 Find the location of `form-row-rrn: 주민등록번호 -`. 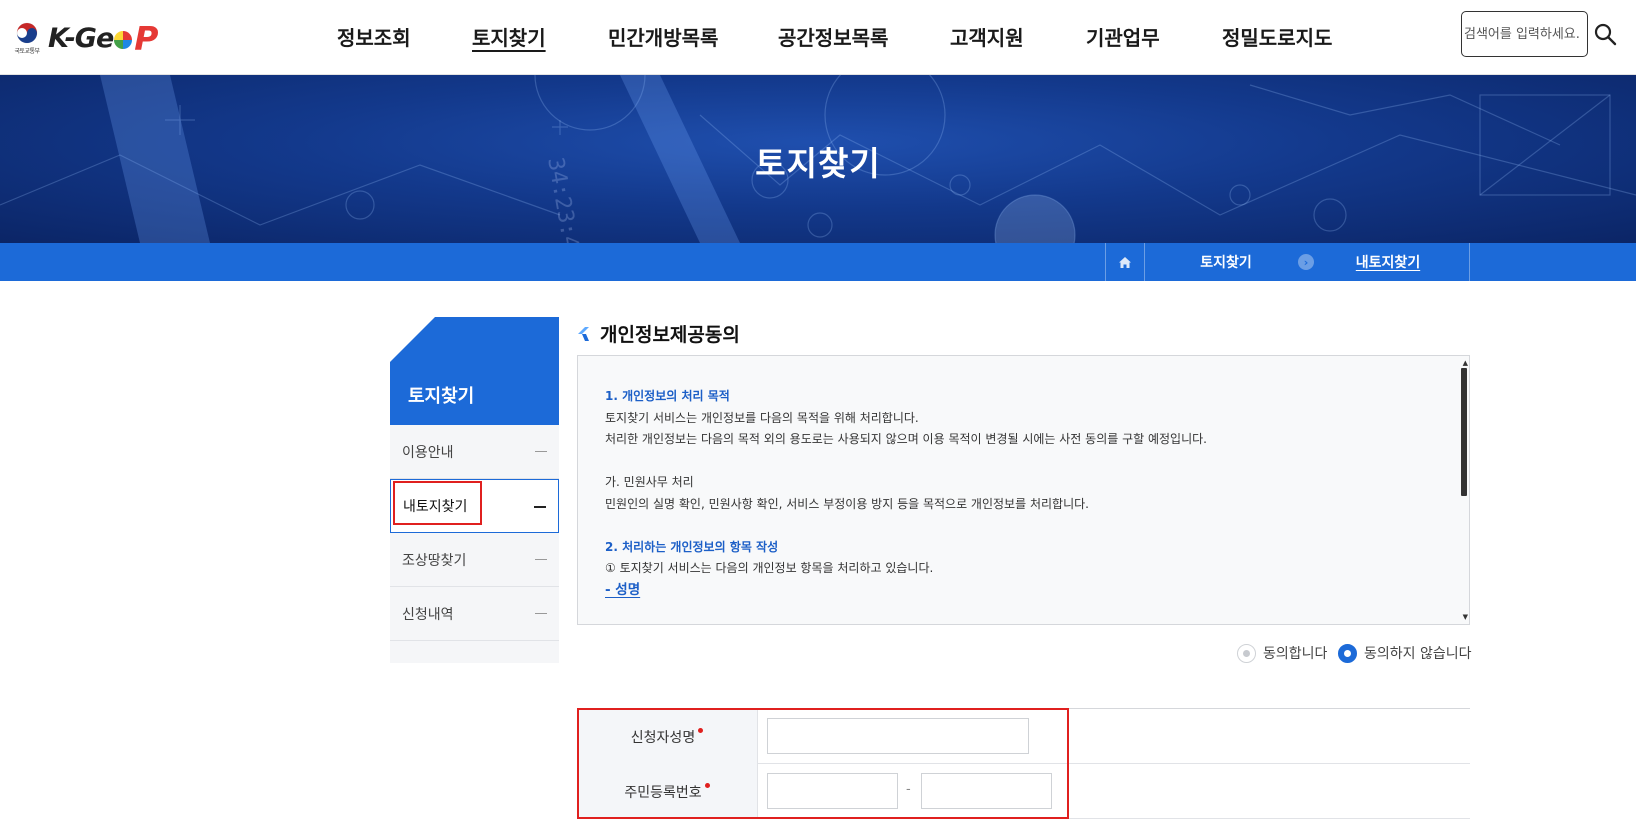

form-row-rrn: 주민등록번호 - is located at coordinates (1023, 791).